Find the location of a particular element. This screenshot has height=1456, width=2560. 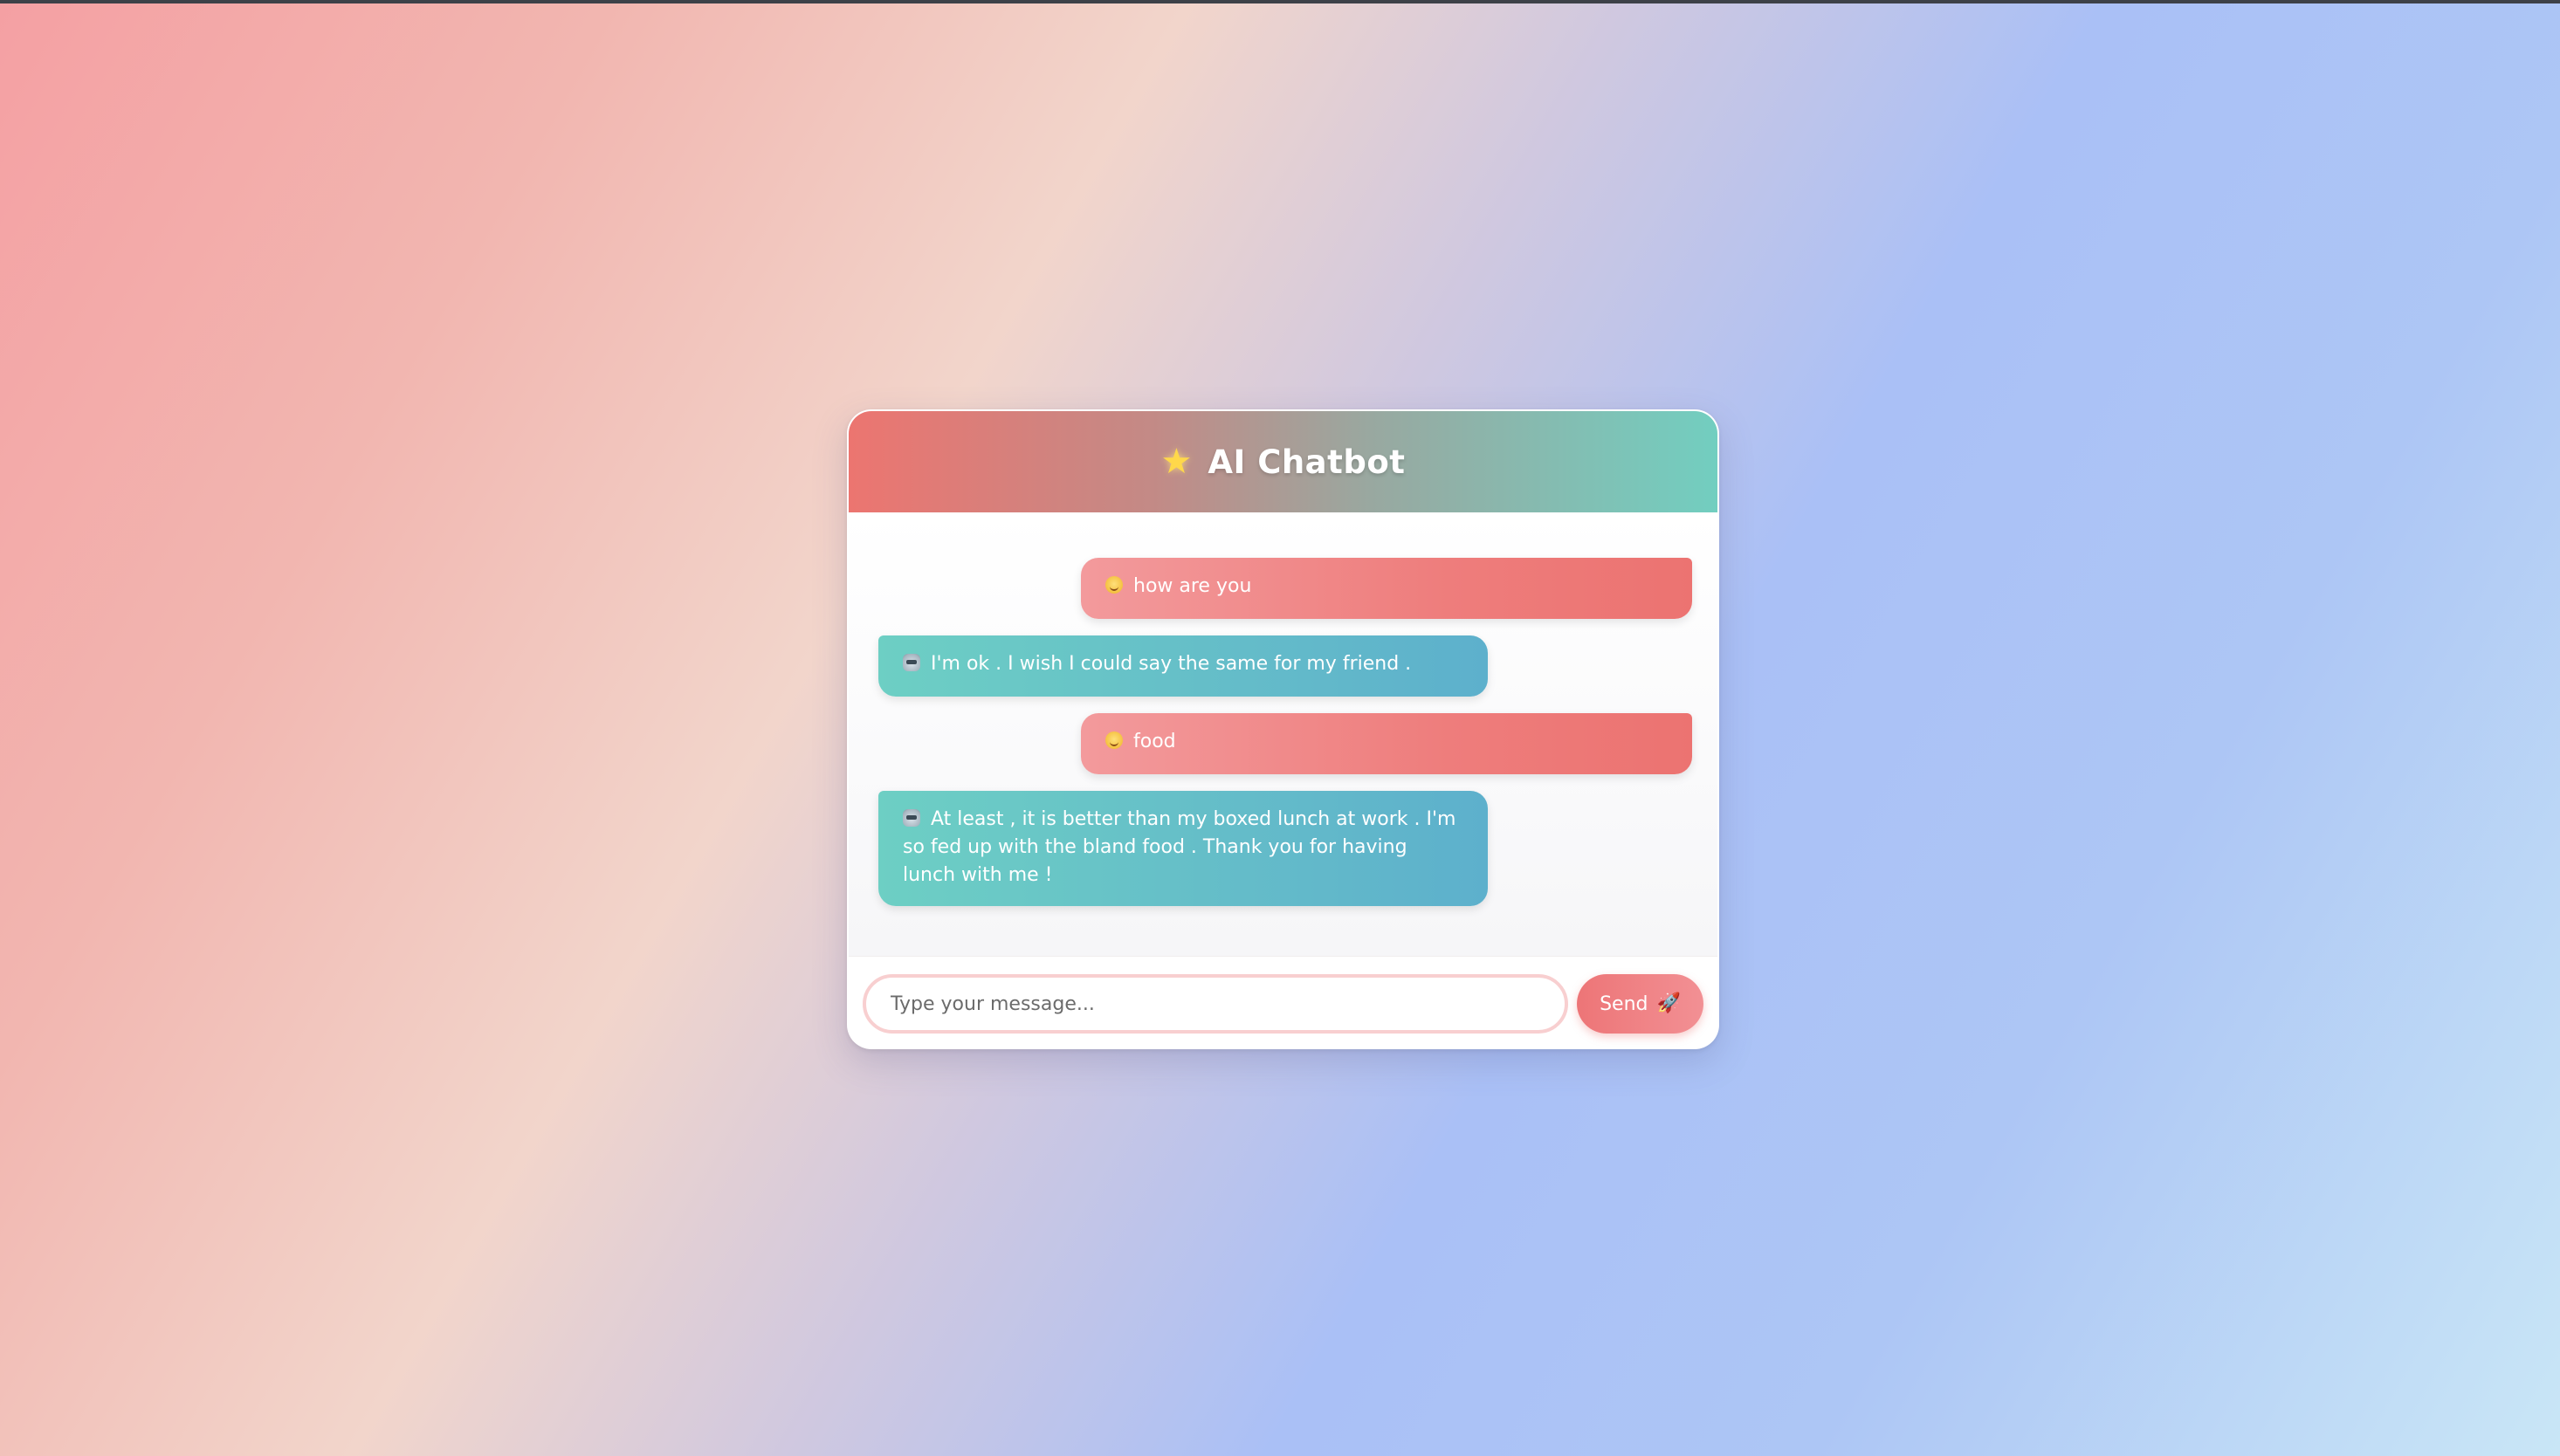

chat-title: AI Chatbot is located at coordinates (1307, 462).